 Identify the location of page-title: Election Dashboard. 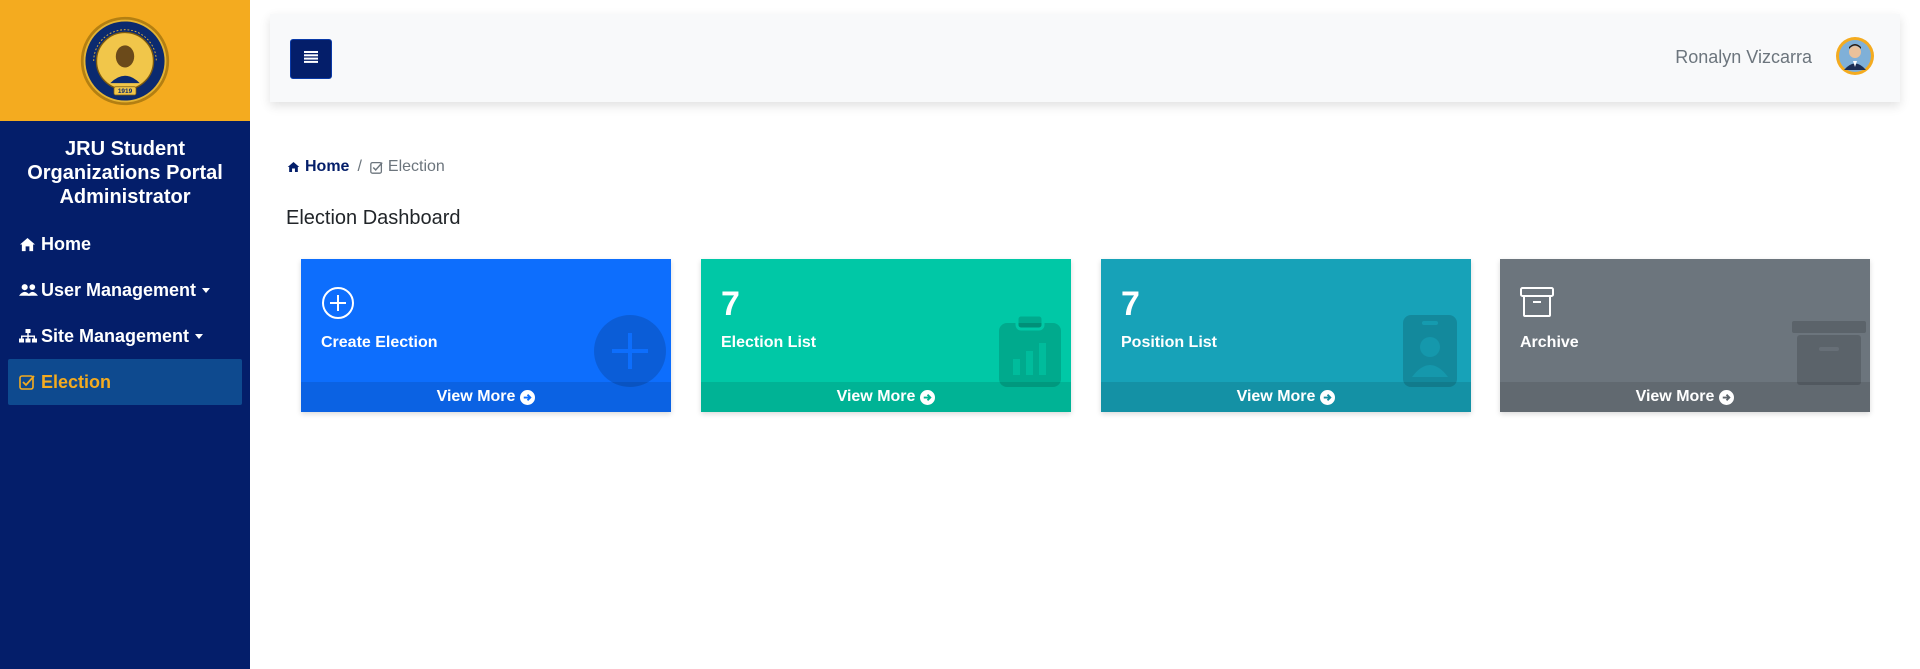
(373, 218).